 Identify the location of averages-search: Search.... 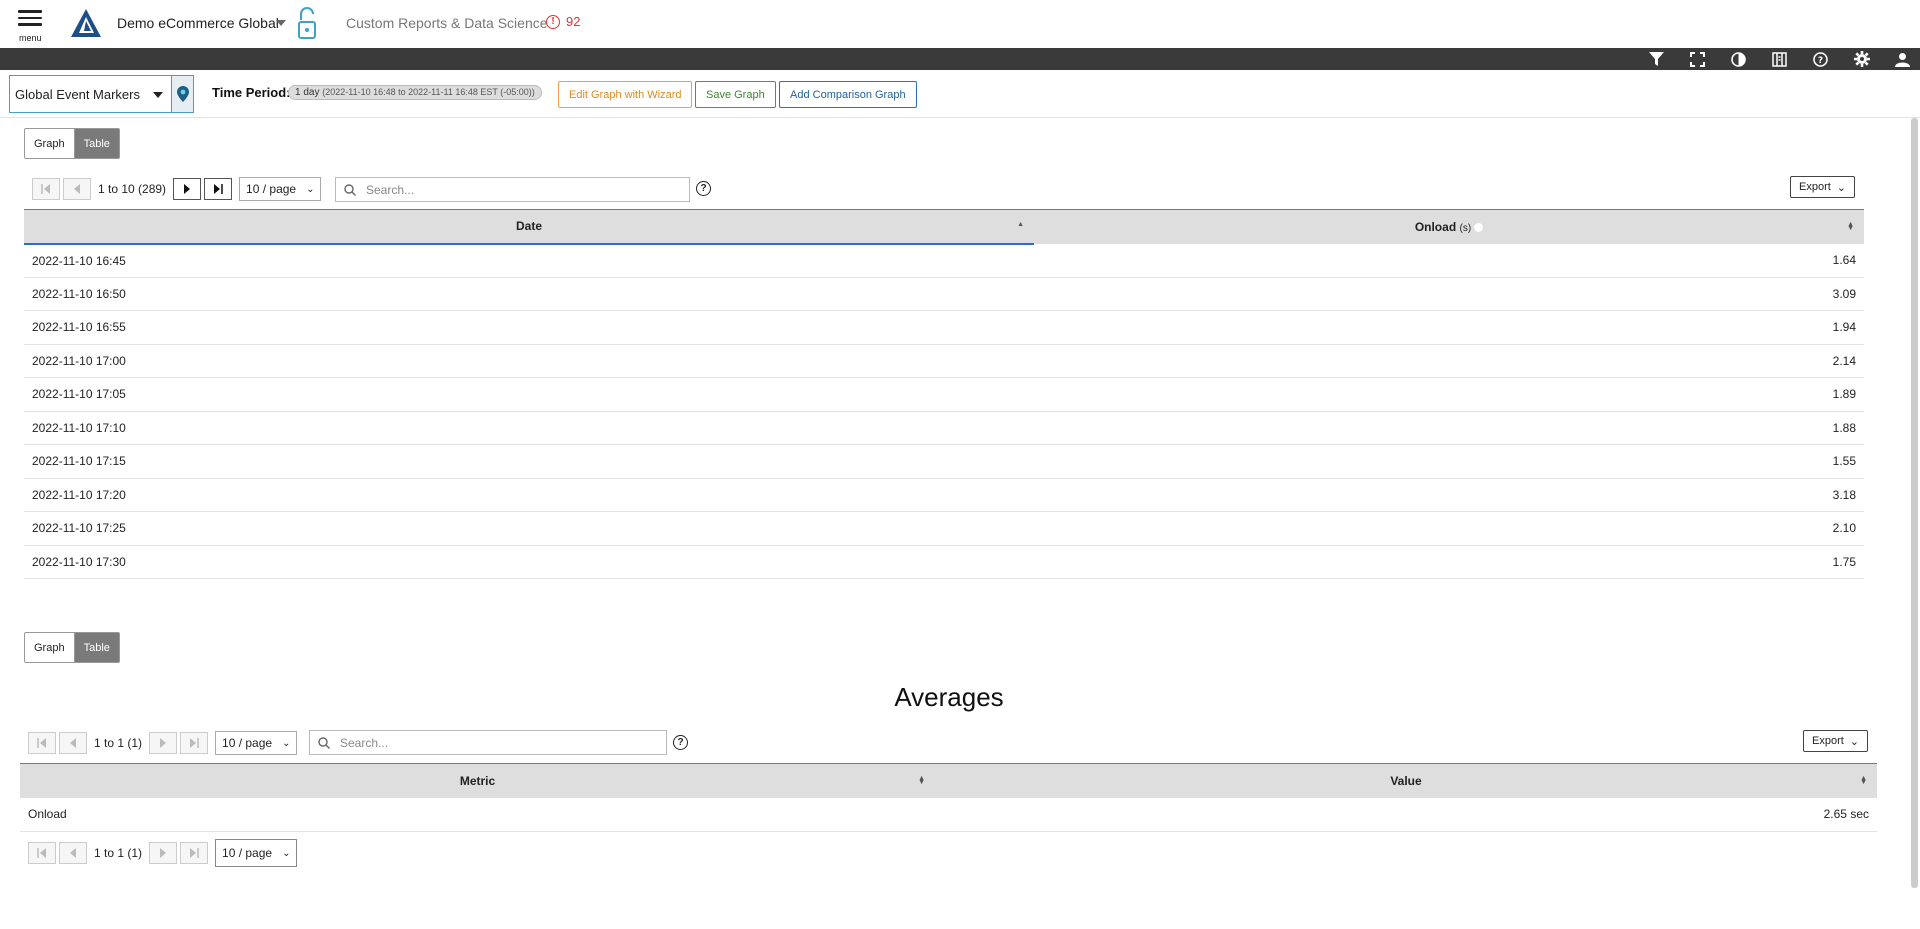
(488, 742).